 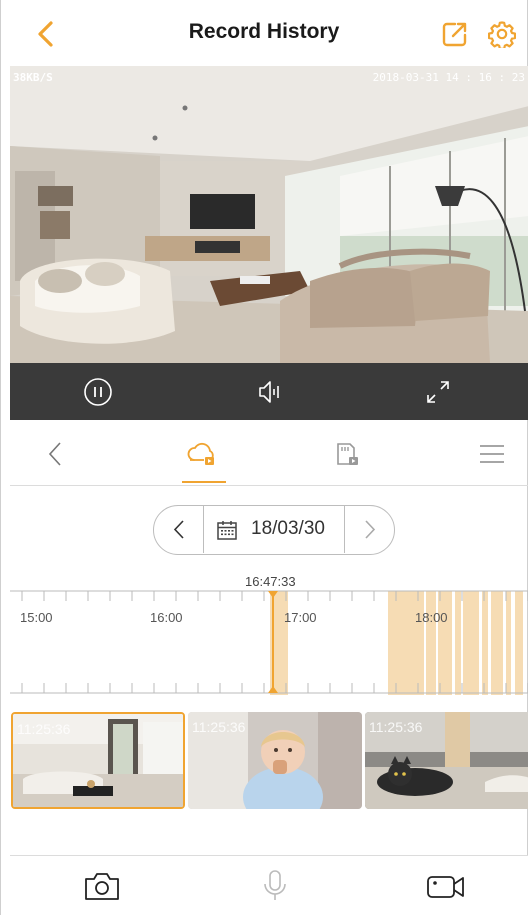 I want to click on recorded-segments, so click(x=396, y=643).